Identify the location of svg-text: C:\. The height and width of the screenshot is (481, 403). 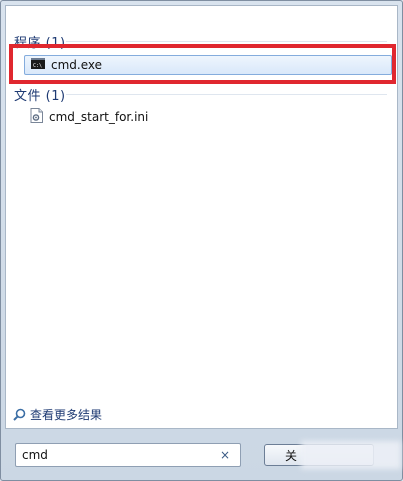
(37, 66).